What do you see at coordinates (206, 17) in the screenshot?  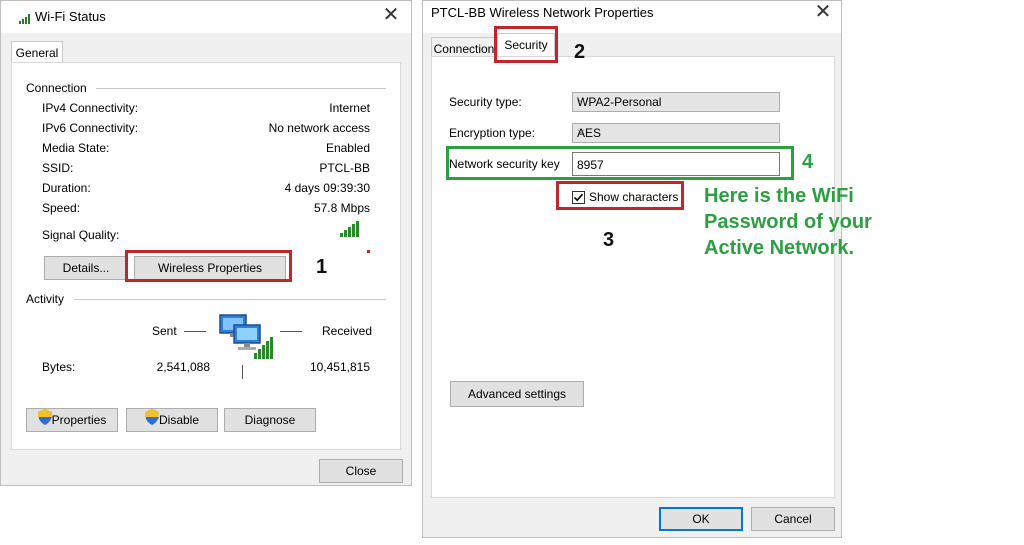 I see `wifi-status-titlebar: Wi-Fi Status ✕` at bounding box center [206, 17].